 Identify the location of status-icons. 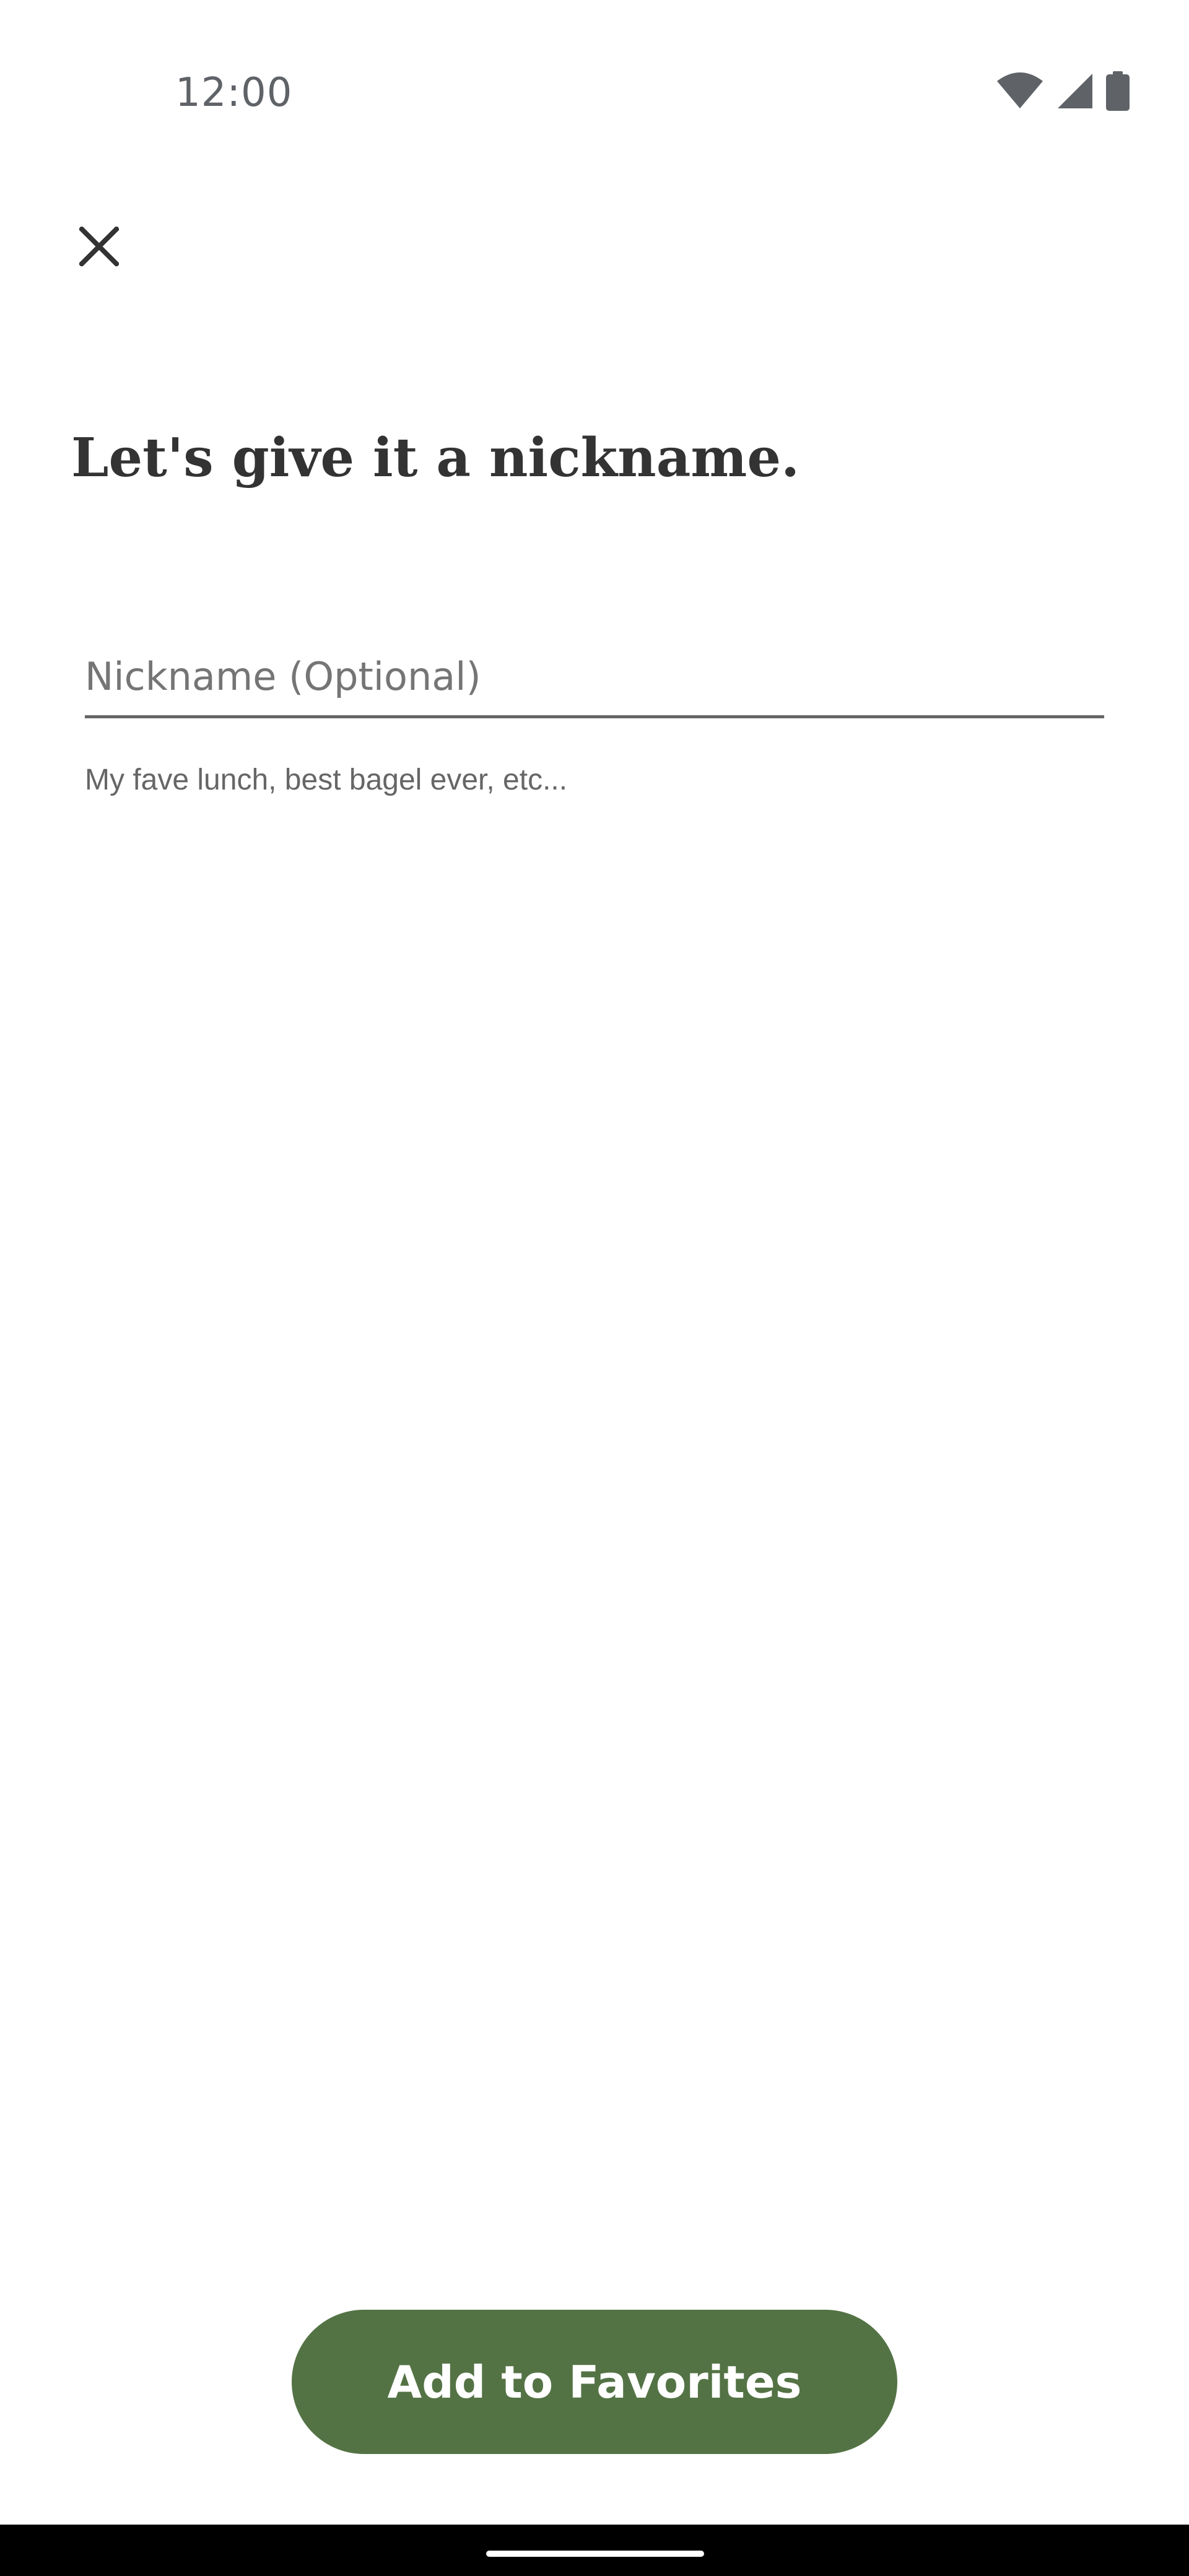
(1063, 91).